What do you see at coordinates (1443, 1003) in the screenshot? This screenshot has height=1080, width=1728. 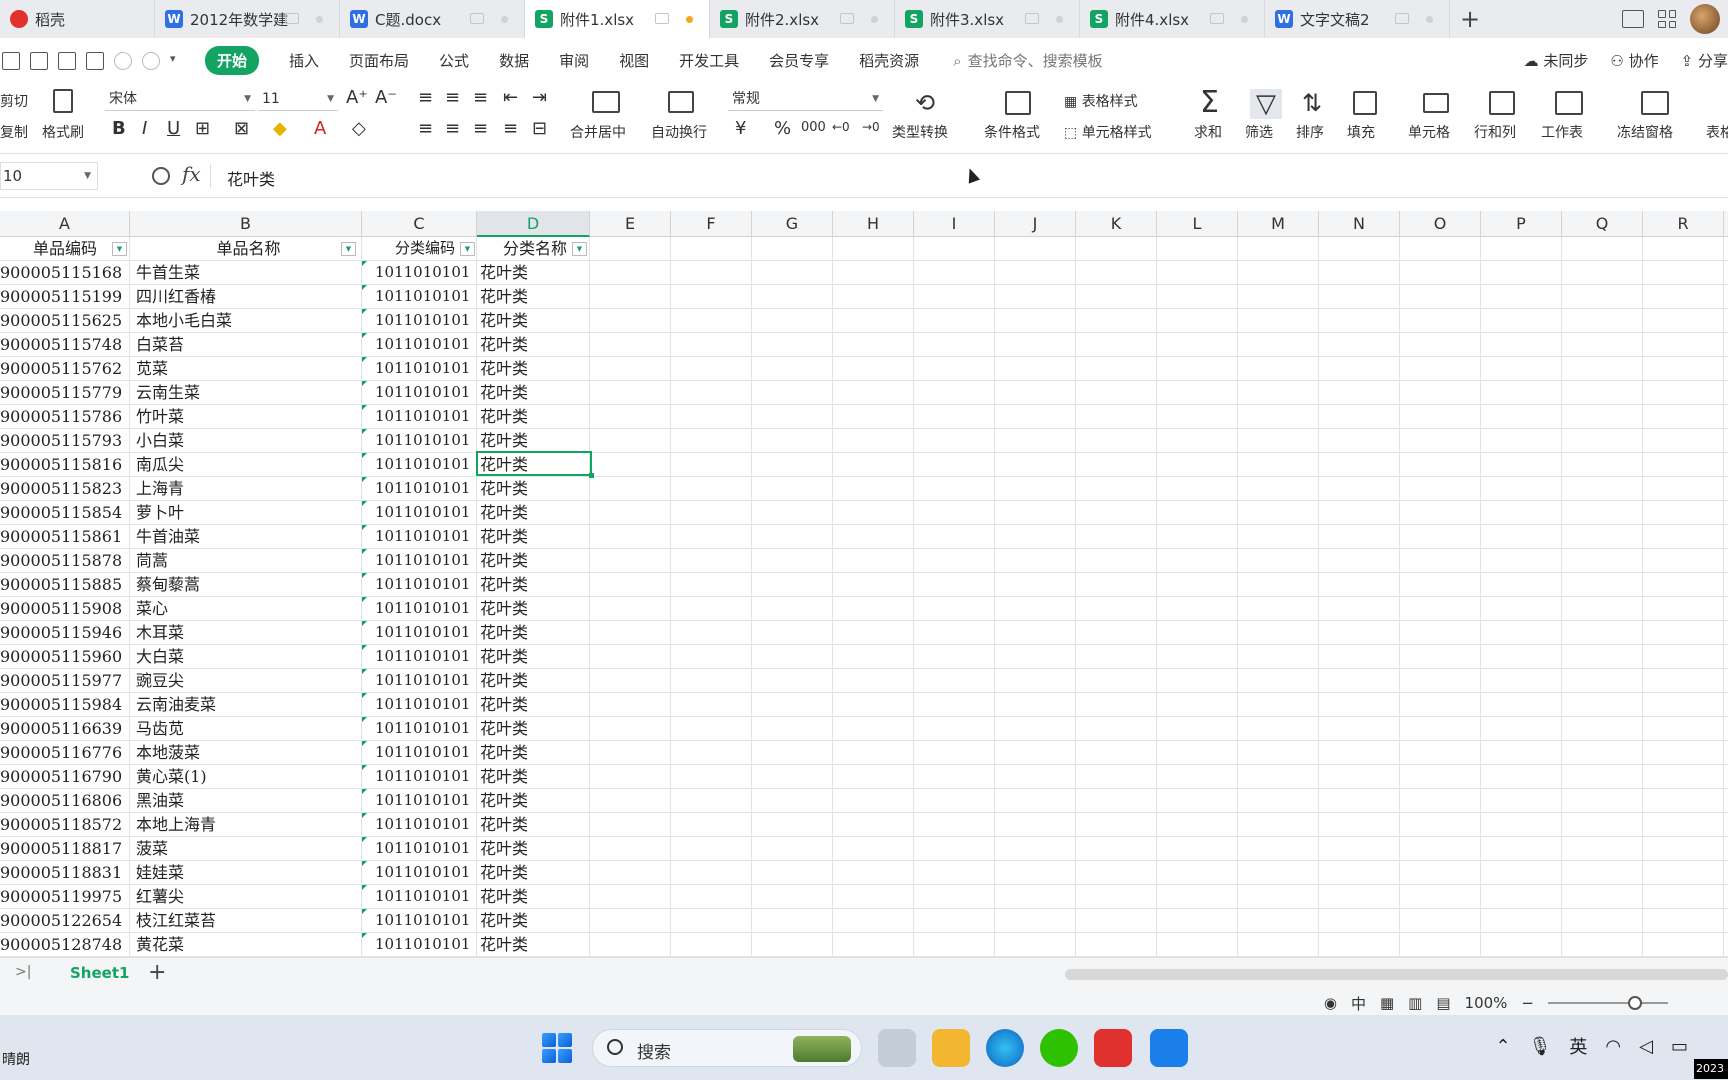 I see `page-break-view-icon: ▤` at bounding box center [1443, 1003].